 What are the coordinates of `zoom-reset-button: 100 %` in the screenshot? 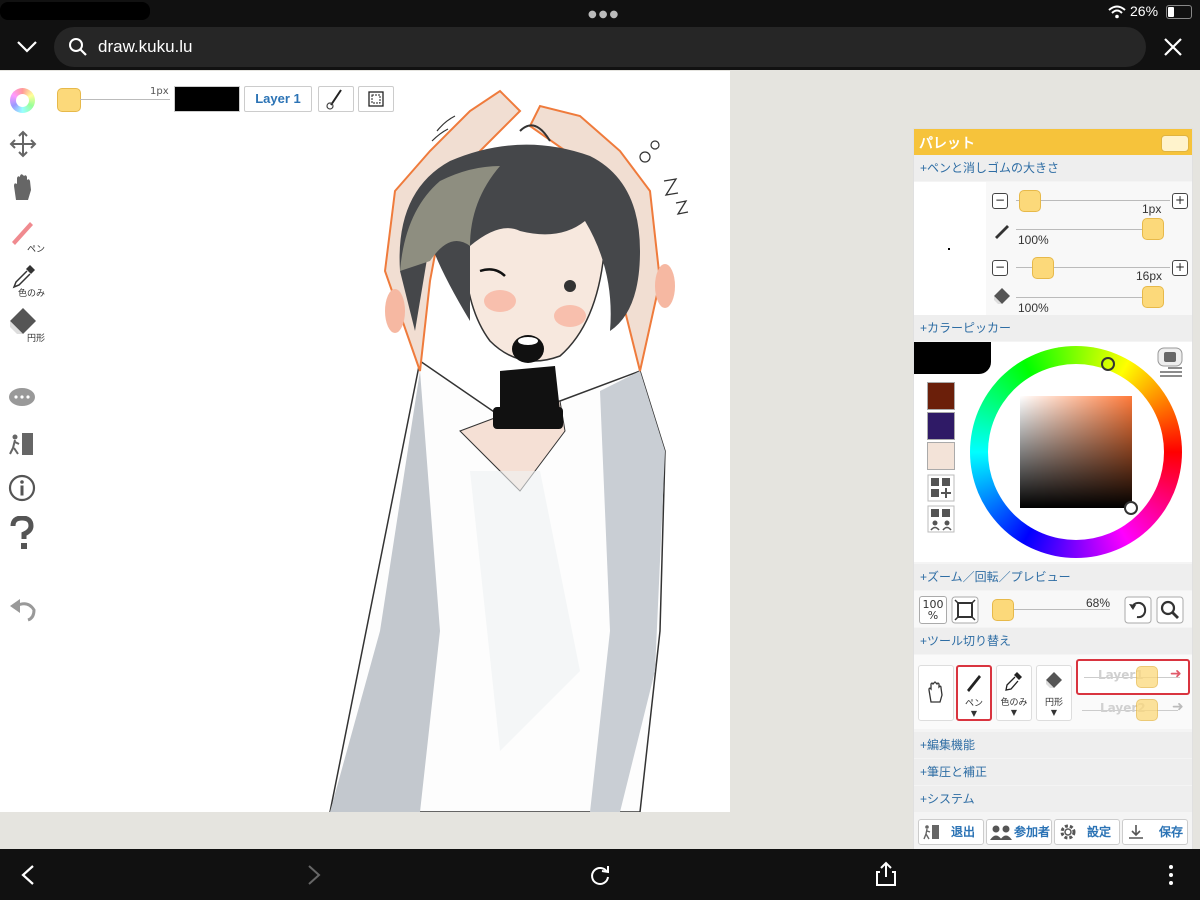 It's located at (933, 610).